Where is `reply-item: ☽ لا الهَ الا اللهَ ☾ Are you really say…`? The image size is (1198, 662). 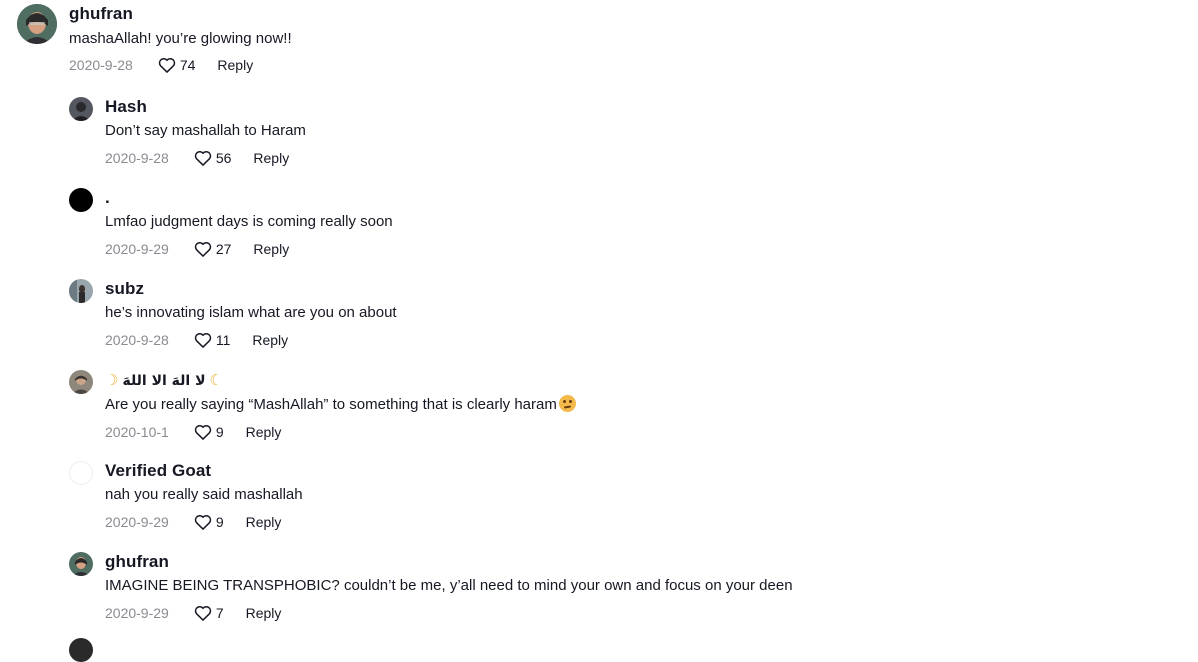
reply-item: ☽ لا الهَ الا اللهَ ☾ Are you really say… is located at coordinates (322, 406).